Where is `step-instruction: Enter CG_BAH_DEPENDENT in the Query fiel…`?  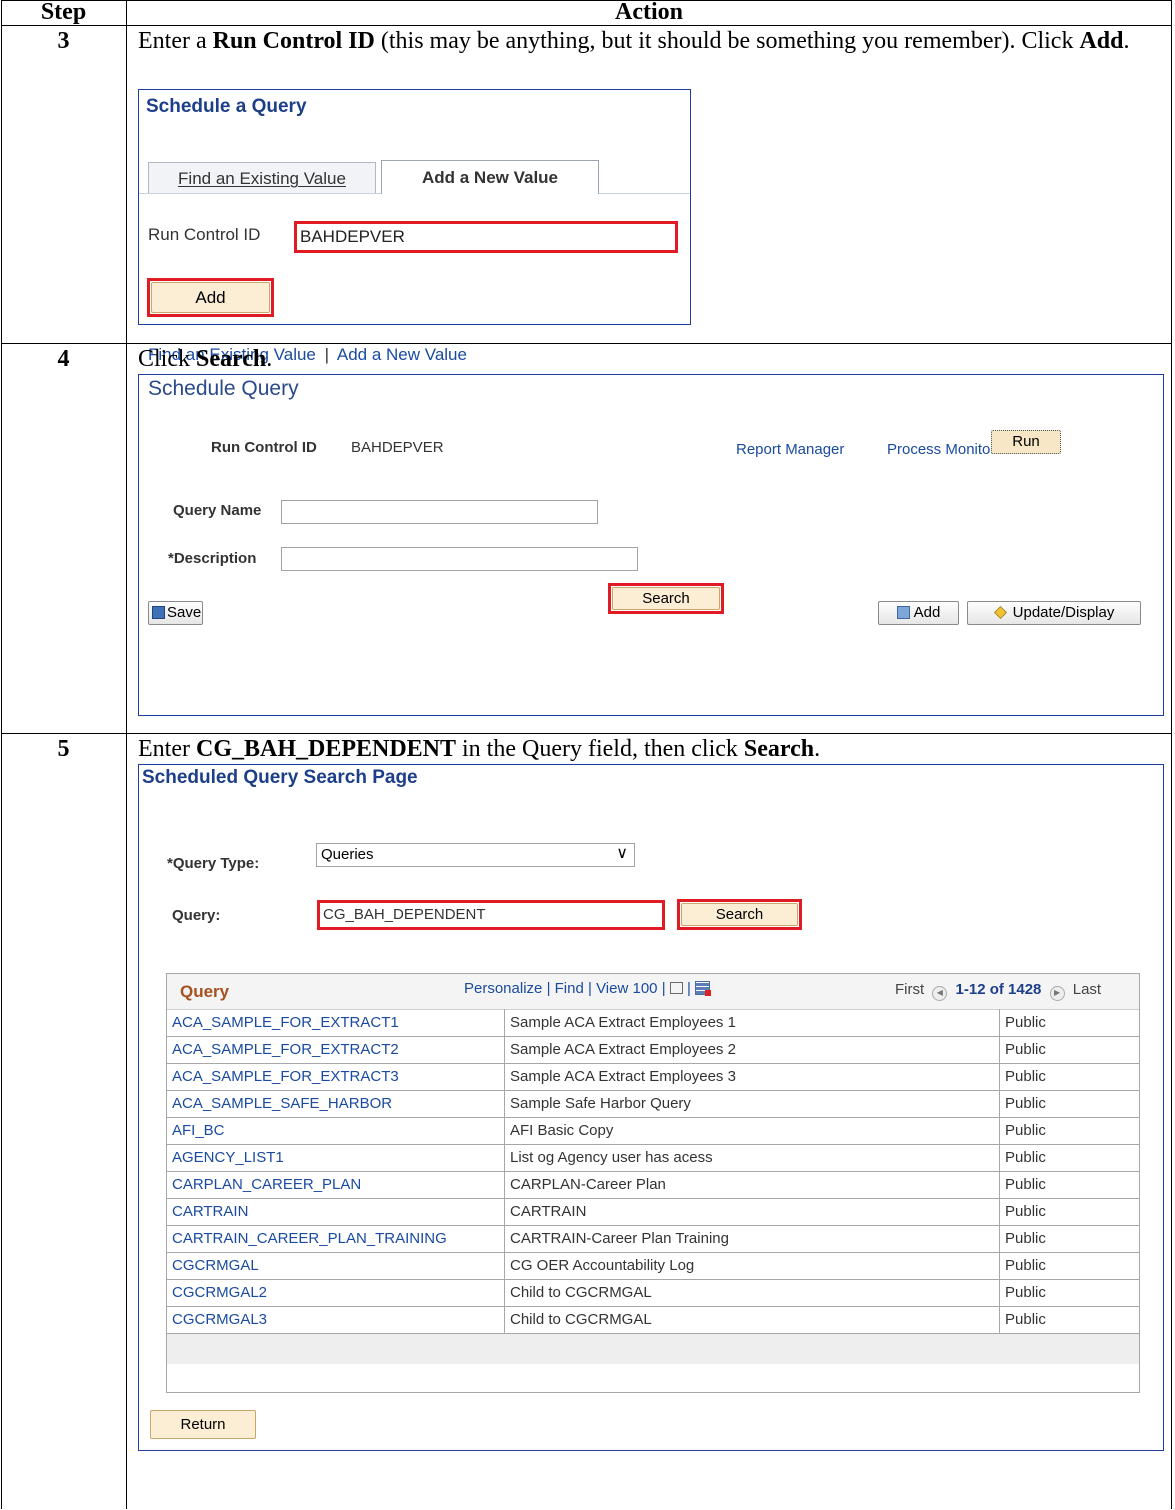
step-instruction: Enter CG_BAH_DEPENDENT in the Query fiel… is located at coordinates (479, 749).